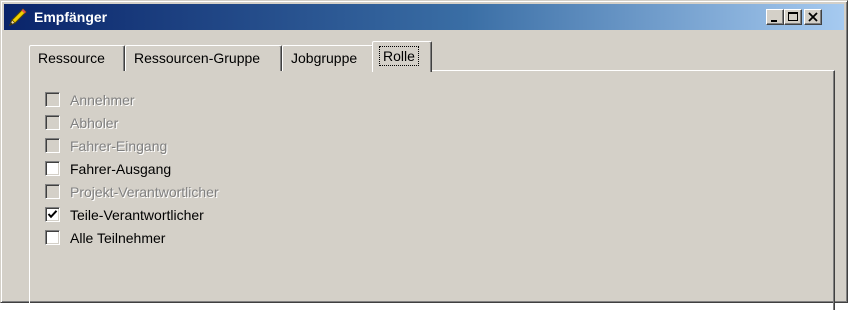  I want to click on tab-label: Ressource, so click(71, 58).